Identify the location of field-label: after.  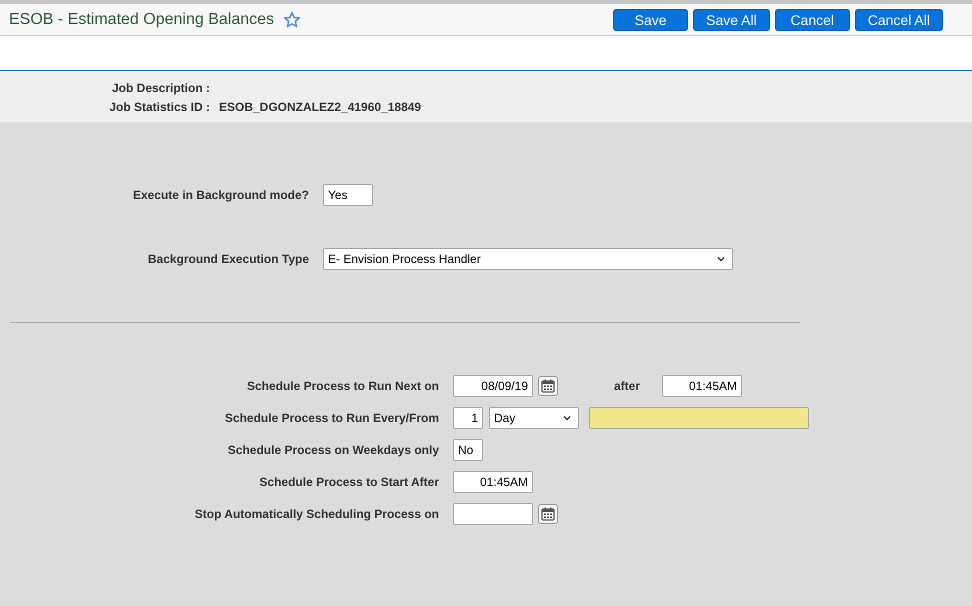
(627, 386).